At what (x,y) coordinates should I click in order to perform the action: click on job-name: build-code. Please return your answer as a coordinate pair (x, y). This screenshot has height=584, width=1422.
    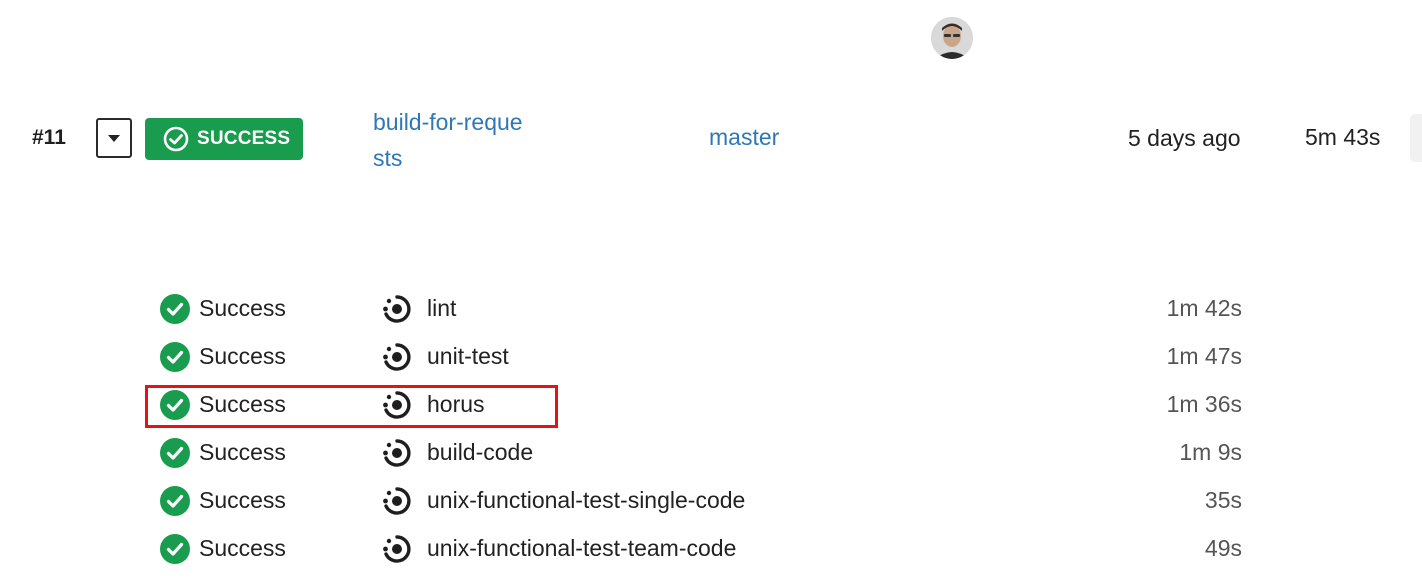
    Looking at the image, I should click on (480, 452).